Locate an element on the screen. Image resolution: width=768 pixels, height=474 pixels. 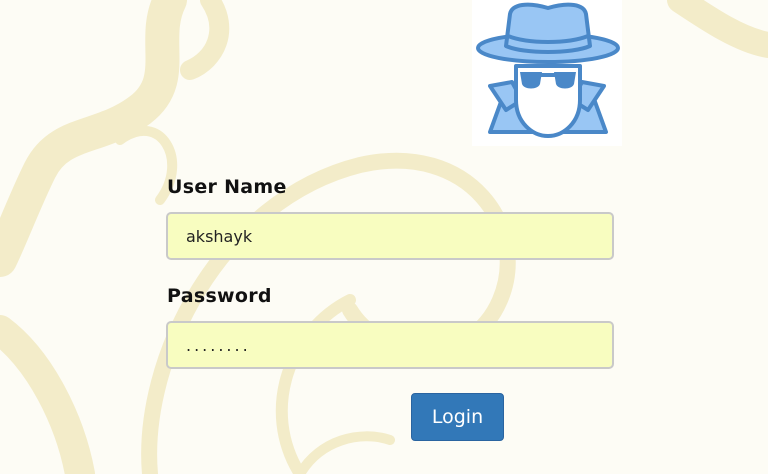
spy-logo is located at coordinates (547, 73).